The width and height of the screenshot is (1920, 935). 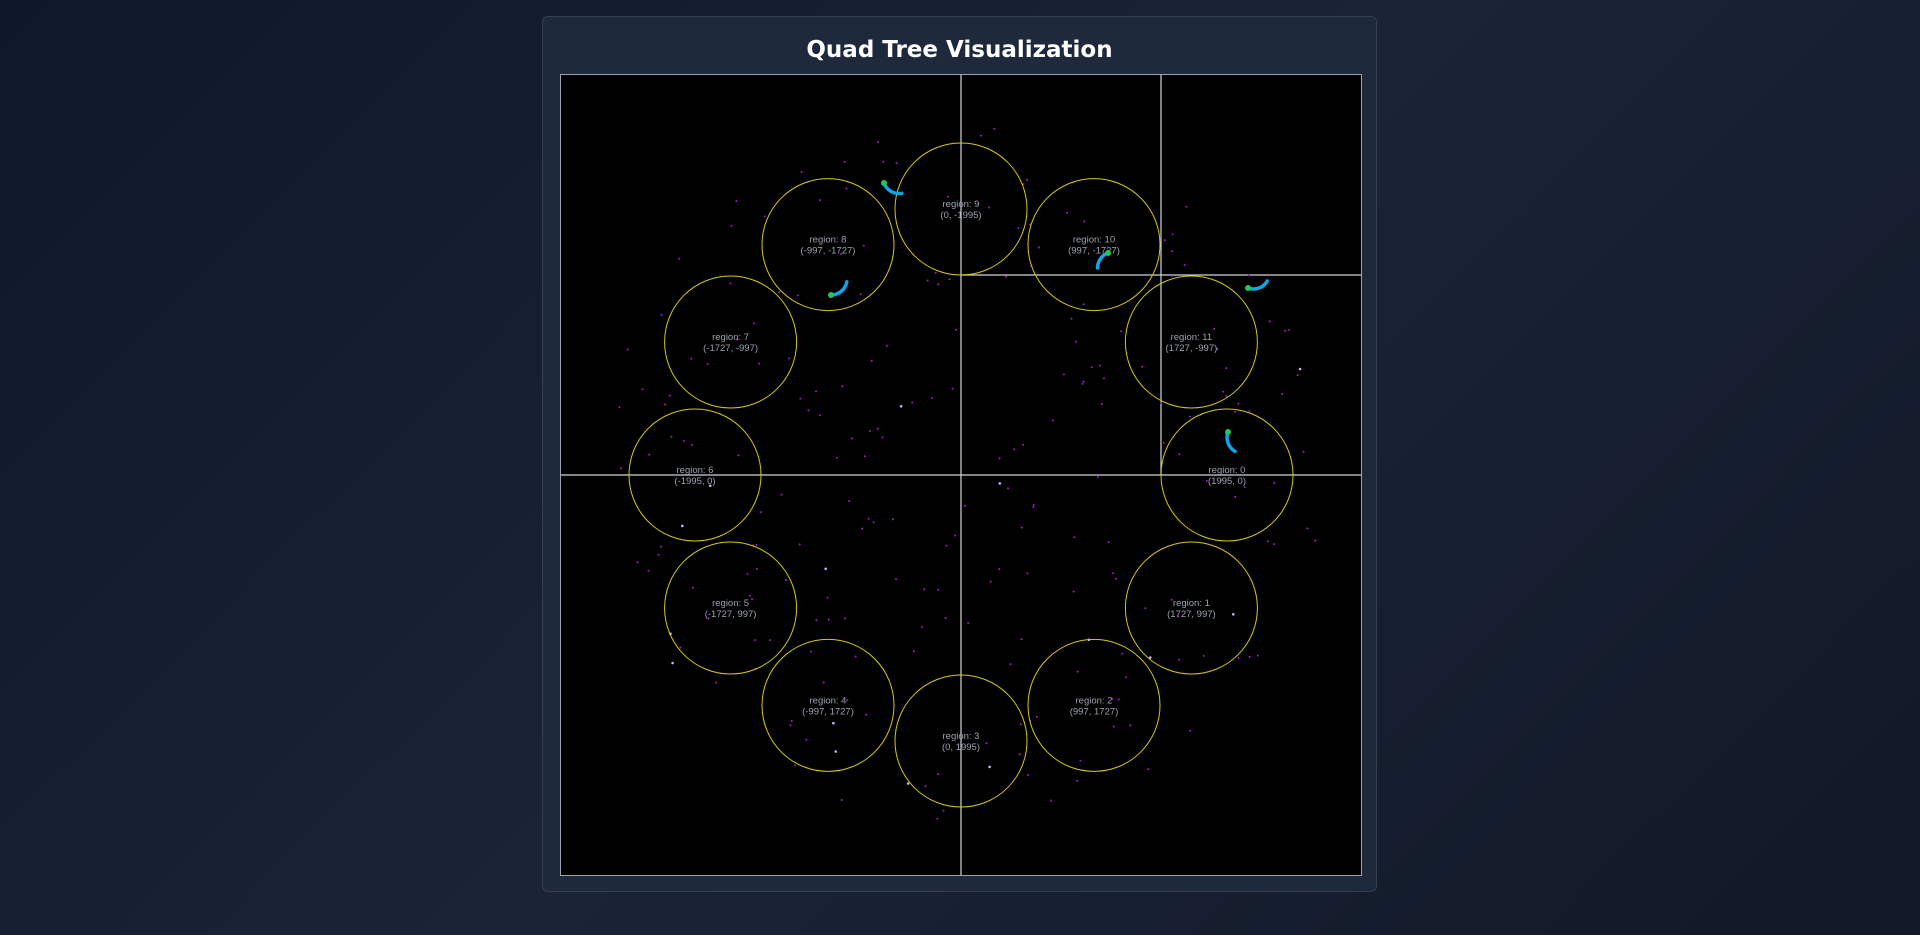 I want to click on region-label: region: 8, so click(x=828, y=240).